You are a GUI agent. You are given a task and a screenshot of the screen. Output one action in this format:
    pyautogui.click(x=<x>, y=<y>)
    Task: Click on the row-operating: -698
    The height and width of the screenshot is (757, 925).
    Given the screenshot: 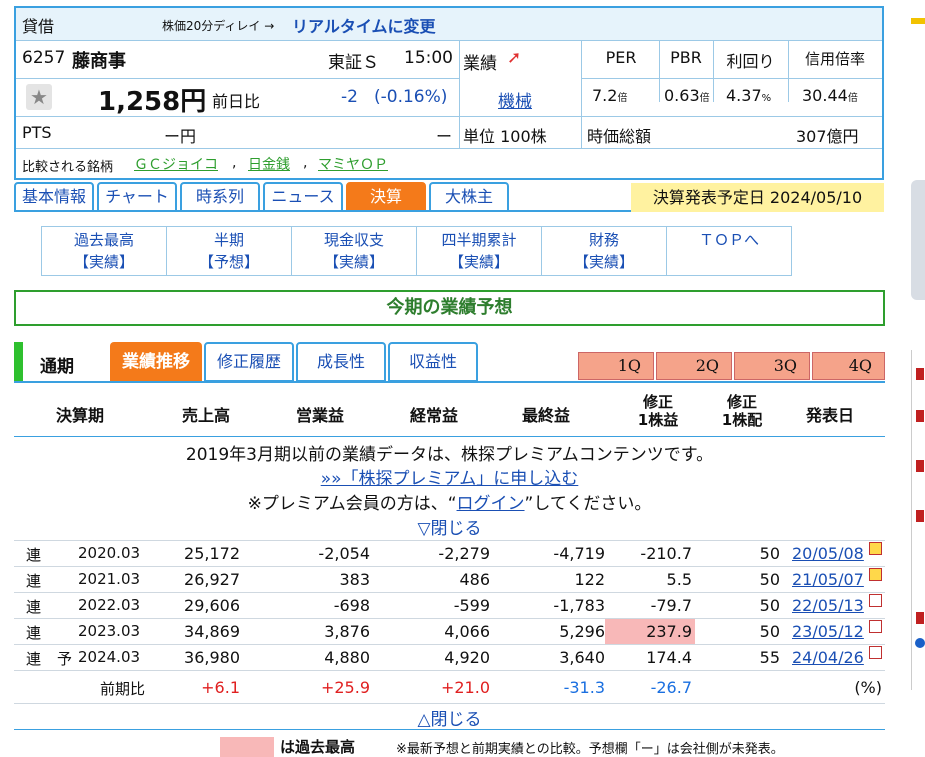 What is the action you would take?
    pyautogui.click(x=351, y=605)
    